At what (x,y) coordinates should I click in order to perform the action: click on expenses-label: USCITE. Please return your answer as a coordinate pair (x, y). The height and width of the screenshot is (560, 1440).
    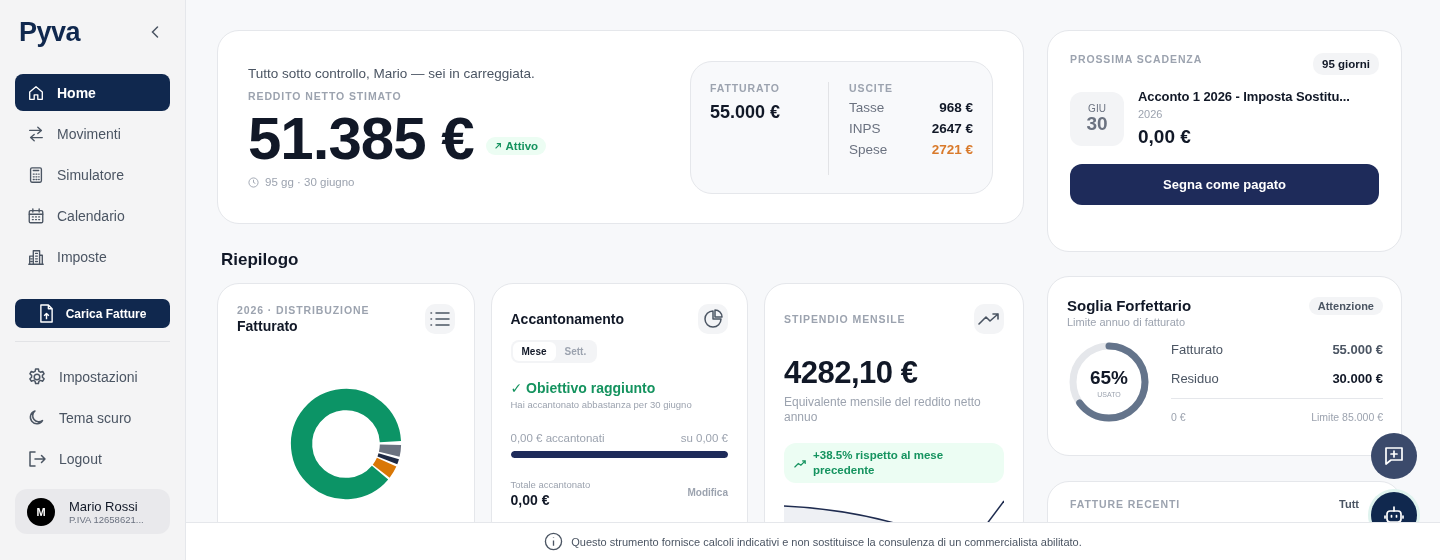
    Looking at the image, I should click on (871, 87).